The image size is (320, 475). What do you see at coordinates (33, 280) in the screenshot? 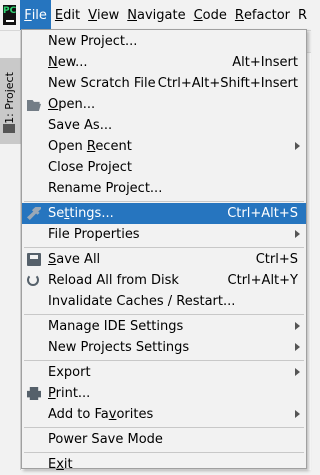
I see `reload-icon` at bounding box center [33, 280].